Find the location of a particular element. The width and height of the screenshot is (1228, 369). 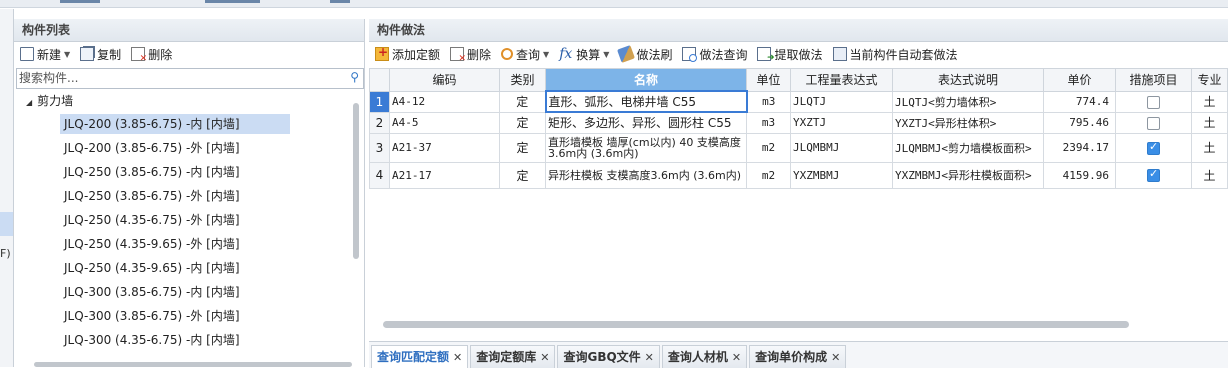

method-query-button: 做法查询 is located at coordinates (714, 54).